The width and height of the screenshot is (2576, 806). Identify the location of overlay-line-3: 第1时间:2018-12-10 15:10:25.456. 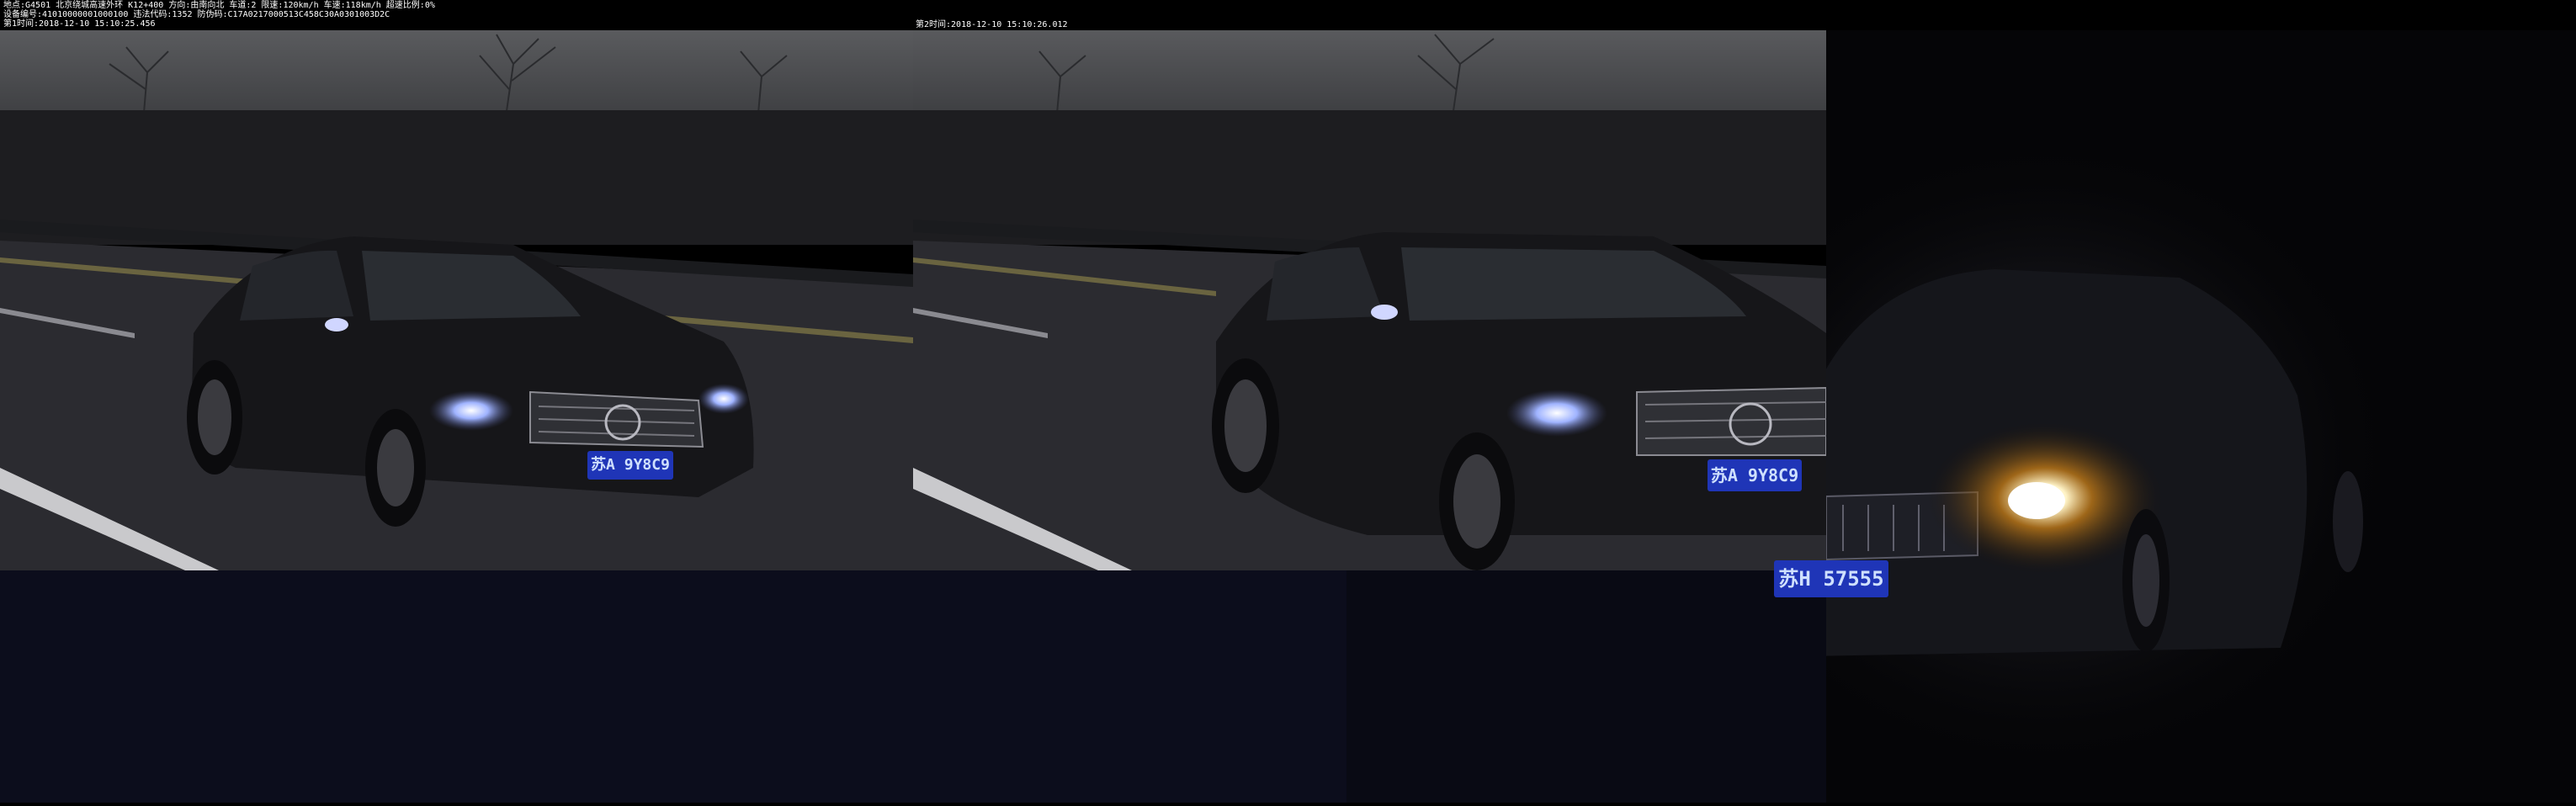
(80, 24).